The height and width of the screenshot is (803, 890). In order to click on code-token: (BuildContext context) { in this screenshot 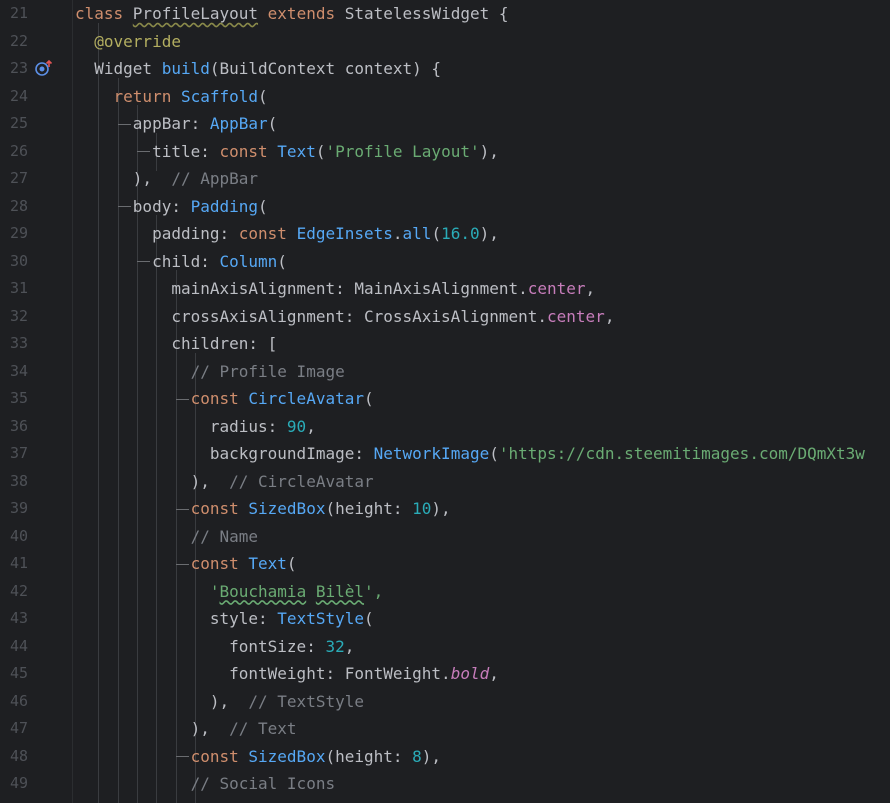, I will do `click(325, 68)`.